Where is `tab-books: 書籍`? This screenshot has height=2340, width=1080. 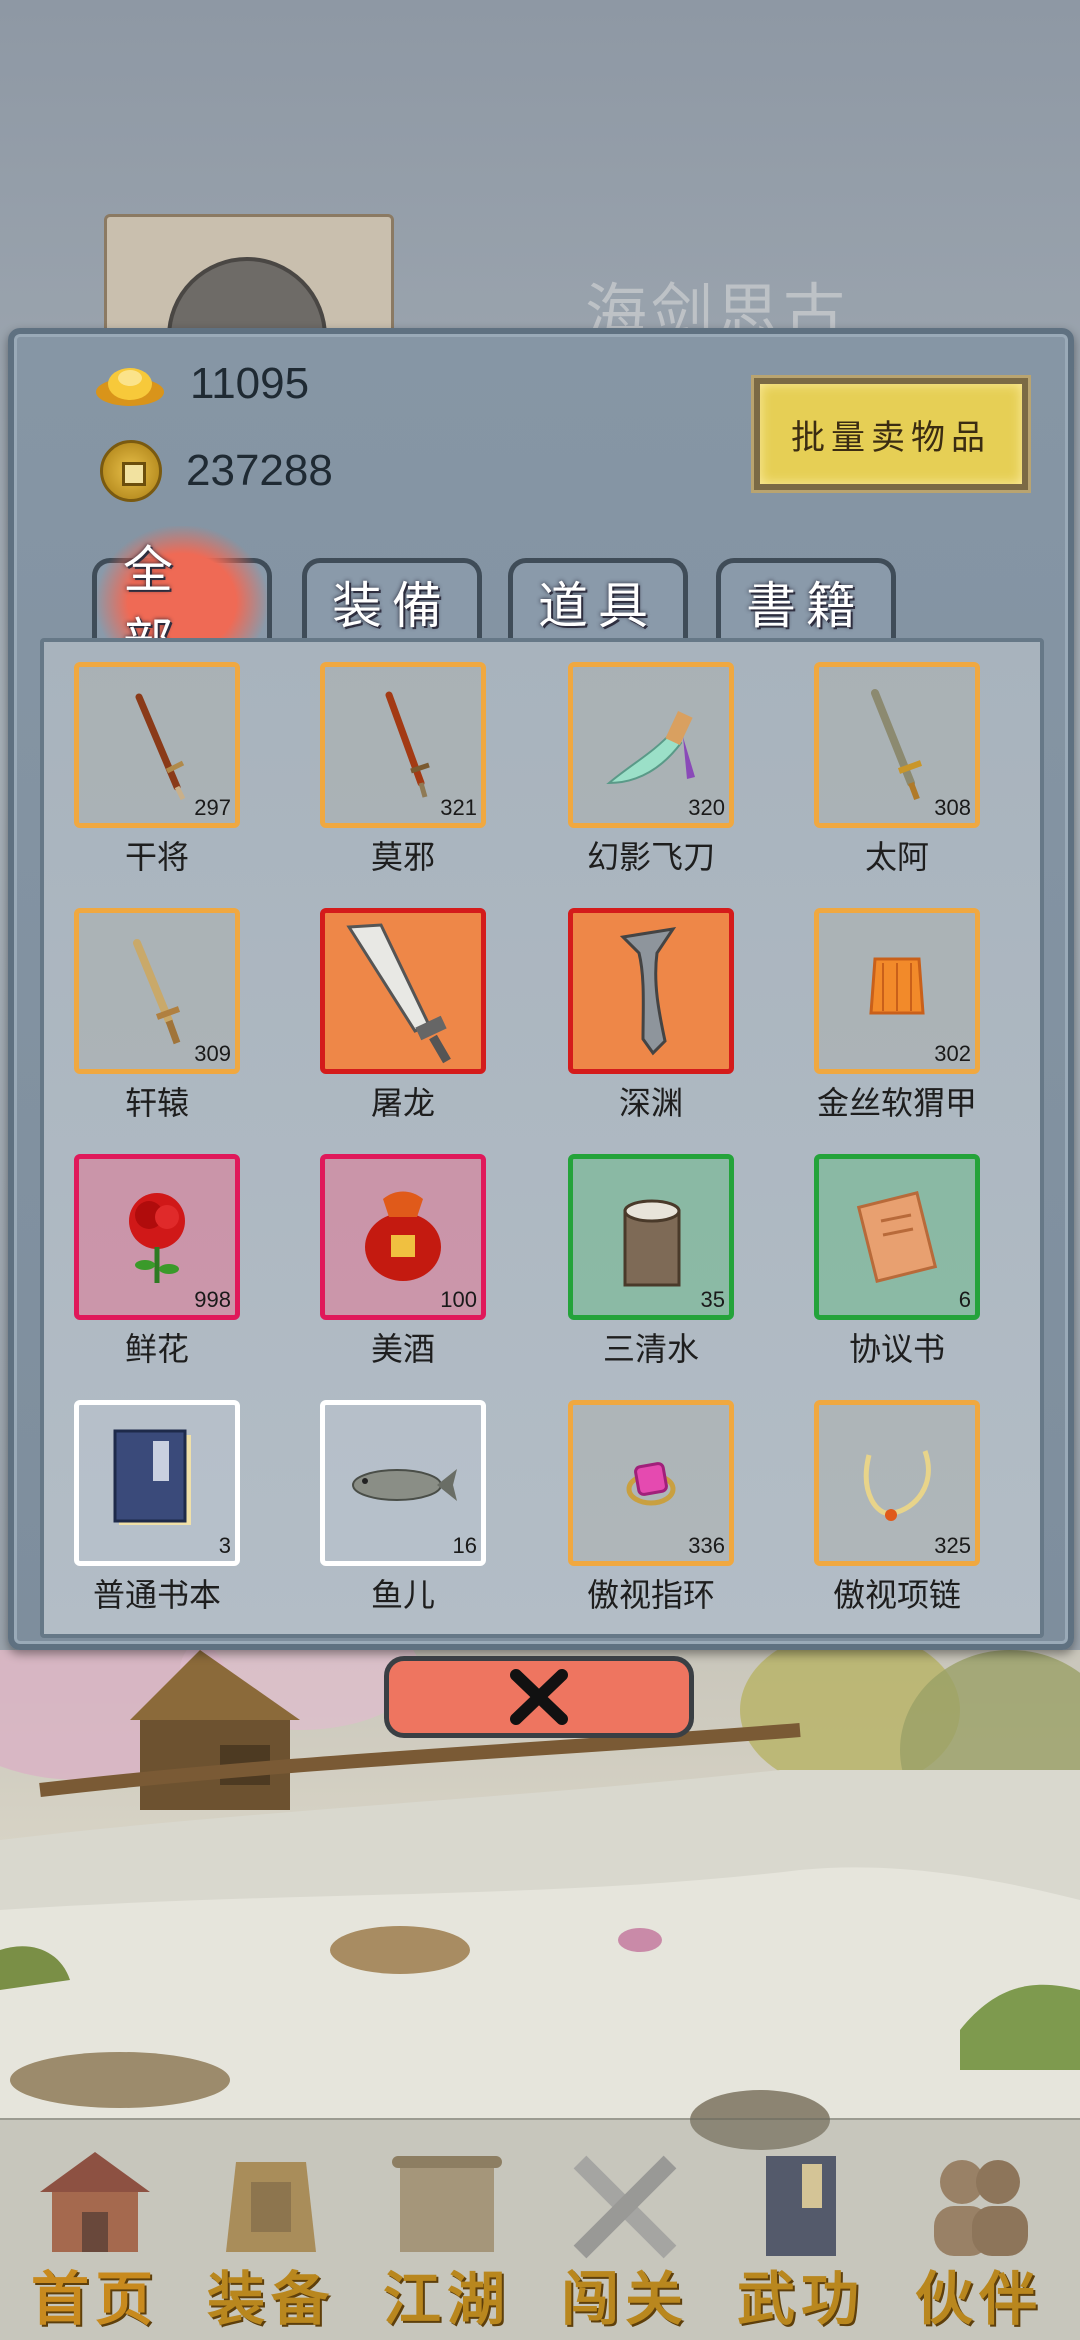
tab-books: 書籍 is located at coordinates (806, 599).